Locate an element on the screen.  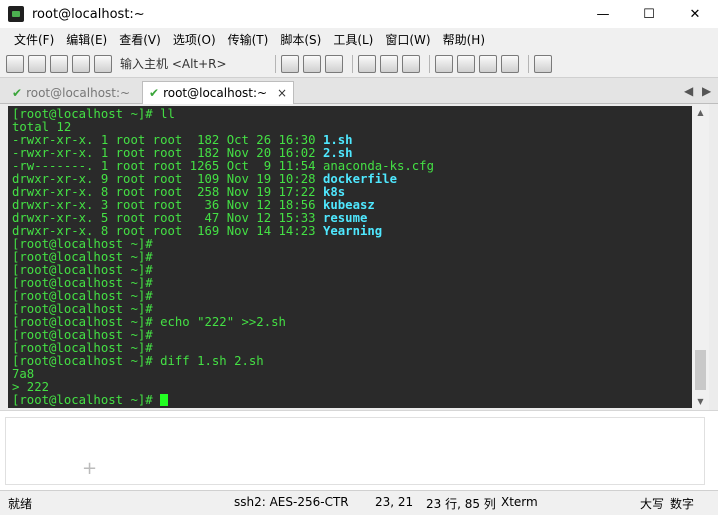
terminal-filename: 2.sh is located at coordinates (337, 153).